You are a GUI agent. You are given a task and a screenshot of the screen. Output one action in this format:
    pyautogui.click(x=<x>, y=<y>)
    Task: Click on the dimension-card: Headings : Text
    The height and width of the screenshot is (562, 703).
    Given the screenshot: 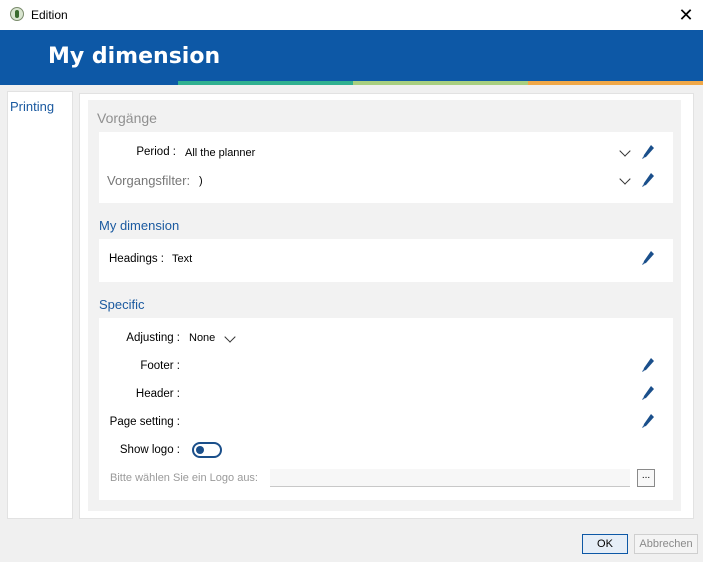 What is the action you would take?
    pyautogui.click(x=386, y=260)
    